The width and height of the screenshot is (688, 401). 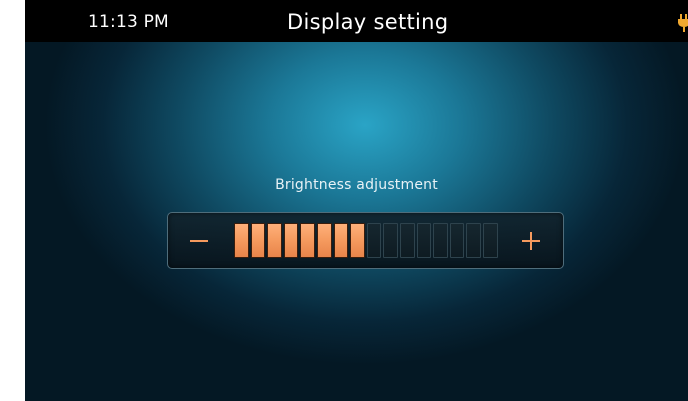 I want to click on status-bar: 11:13 PM Display setting, so click(x=356, y=21).